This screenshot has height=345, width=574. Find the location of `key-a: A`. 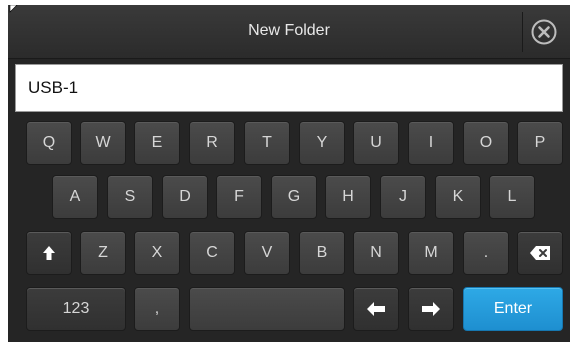

key-a: A is located at coordinates (75, 197).